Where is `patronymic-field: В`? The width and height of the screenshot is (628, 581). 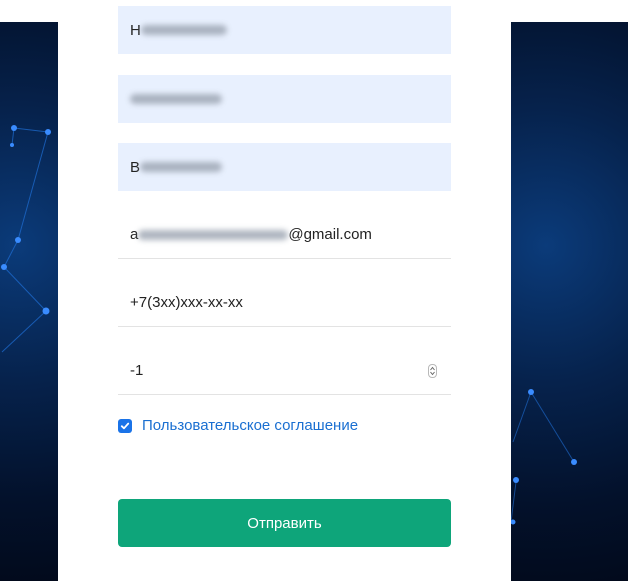
patronymic-field: В is located at coordinates (284, 167).